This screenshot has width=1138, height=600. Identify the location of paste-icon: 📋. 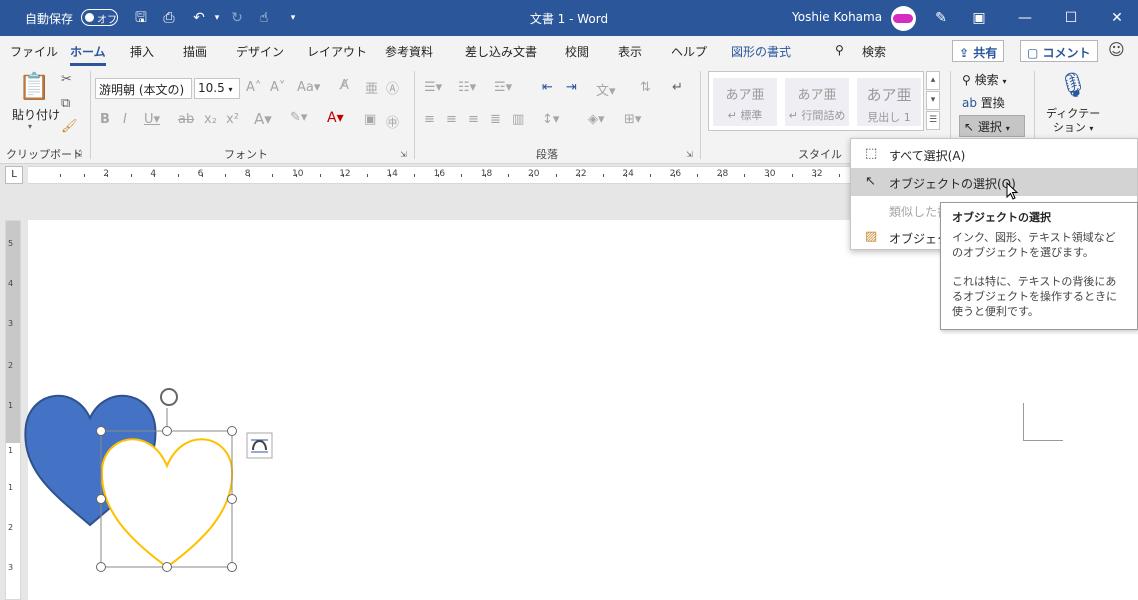
(34, 87).